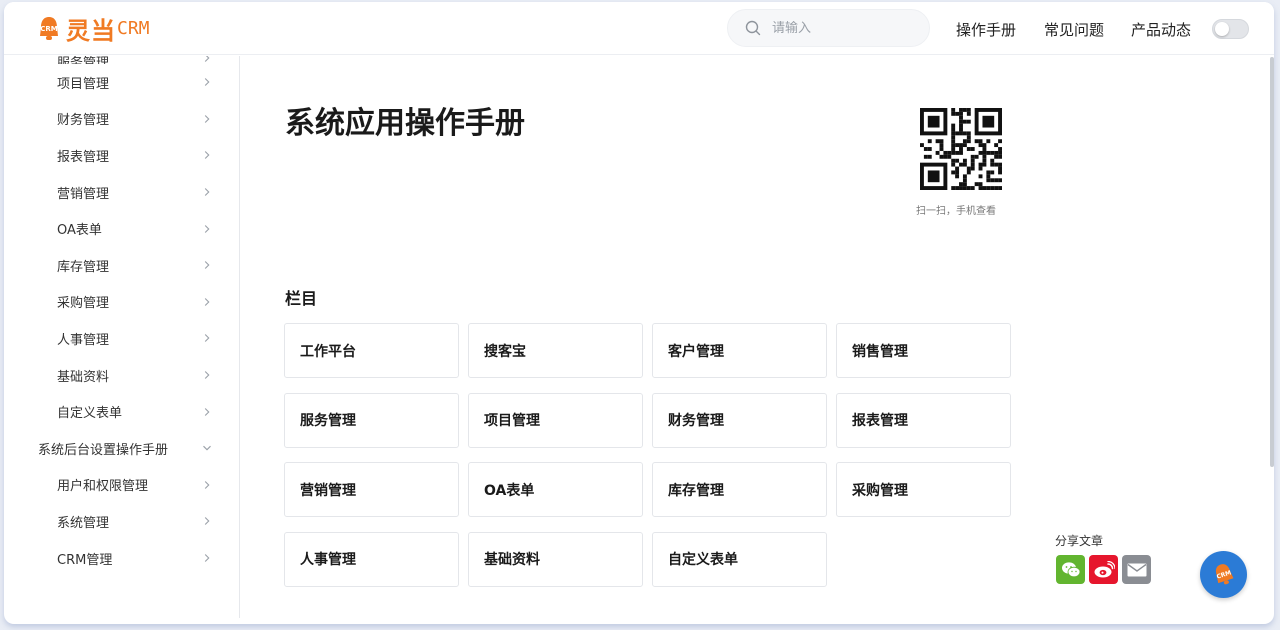 The height and width of the screenshot is (630, 1280). Describe the element at coordinates (83, 194) in the screenshot. I see `sidebar-item-label: 营销管理` at that location.